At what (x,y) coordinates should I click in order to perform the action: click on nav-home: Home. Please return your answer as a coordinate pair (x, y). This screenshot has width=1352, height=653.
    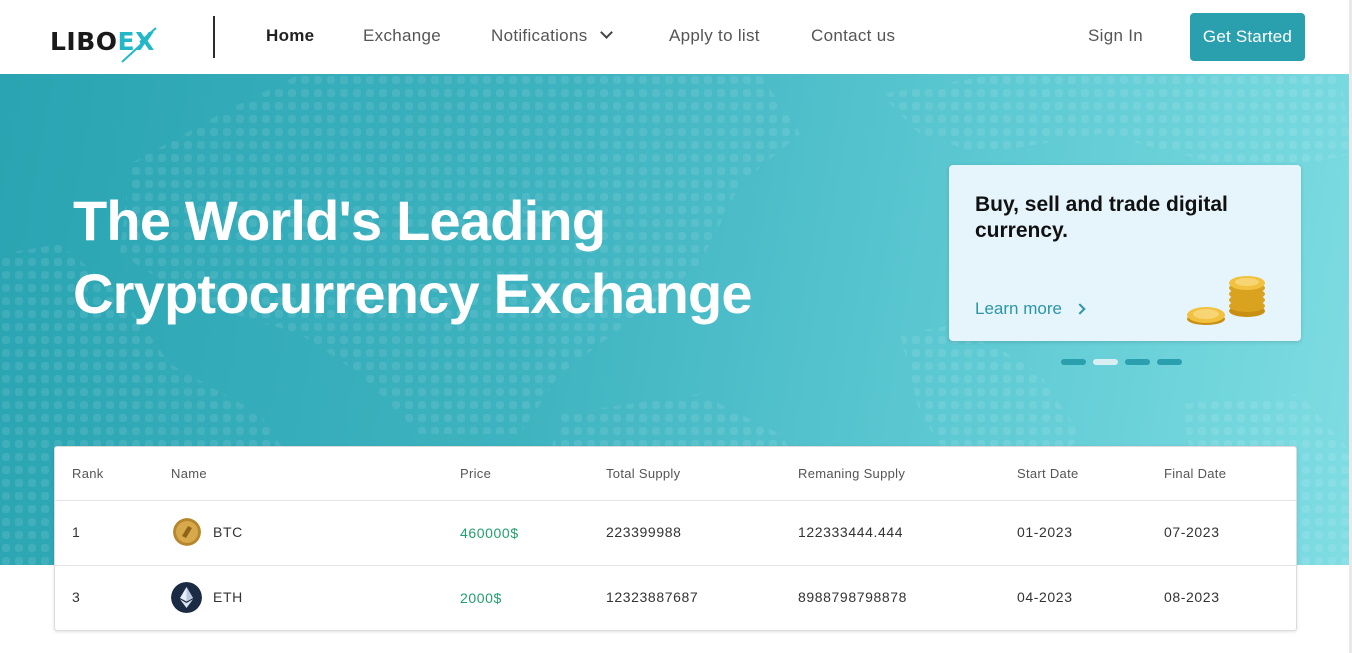
    Looking at the image, I should click on (290, 36).